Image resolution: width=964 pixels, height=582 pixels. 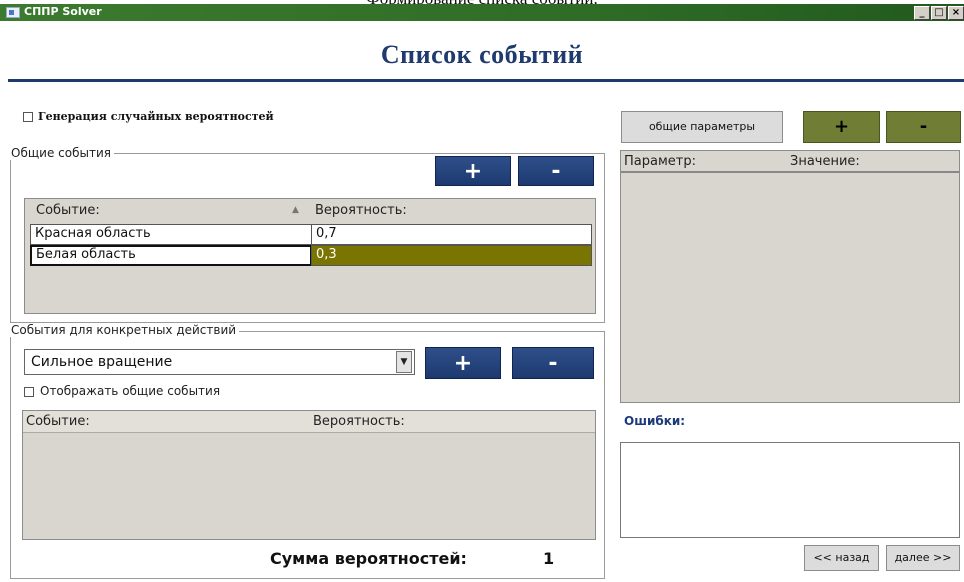 I want to click on general-parameters-button: общие параметры, so click(x=702, y=127).